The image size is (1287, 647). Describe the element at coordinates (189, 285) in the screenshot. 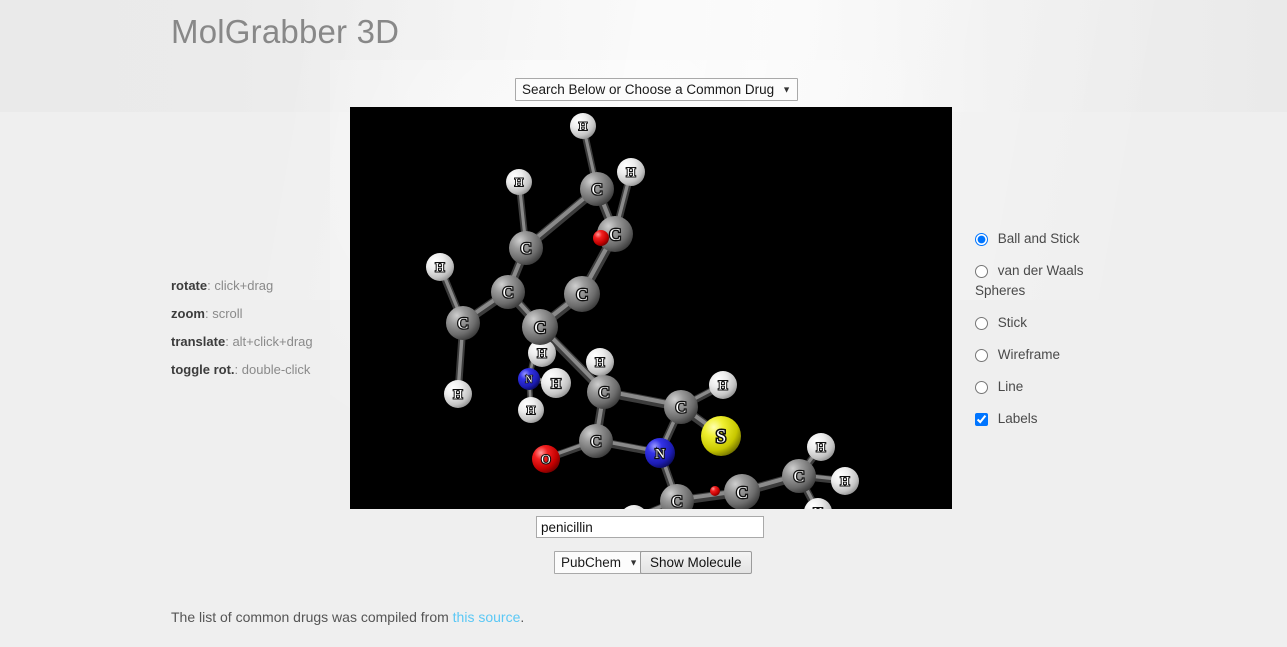

I see `instruction-action: rotate` at that location.